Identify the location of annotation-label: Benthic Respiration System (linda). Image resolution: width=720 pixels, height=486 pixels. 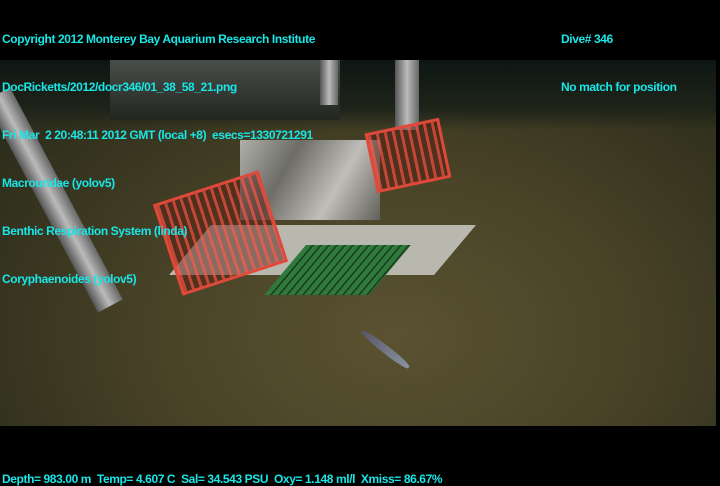
(95, 231).